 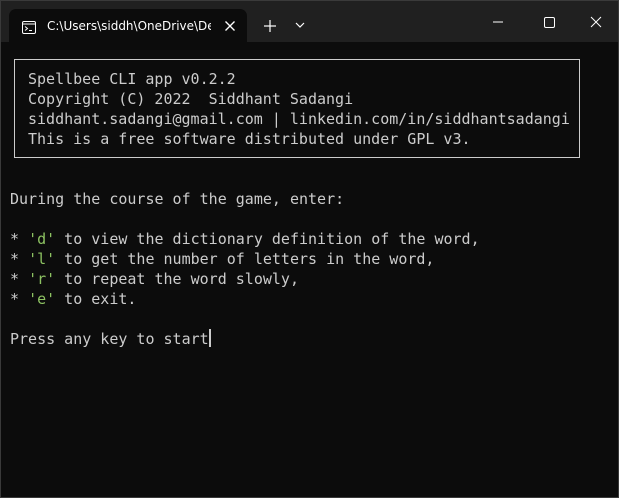 I want to click on banner-line-copyright: Copyright (C) 2022 Siddhant Sadangi, so click(x=191, y=99).